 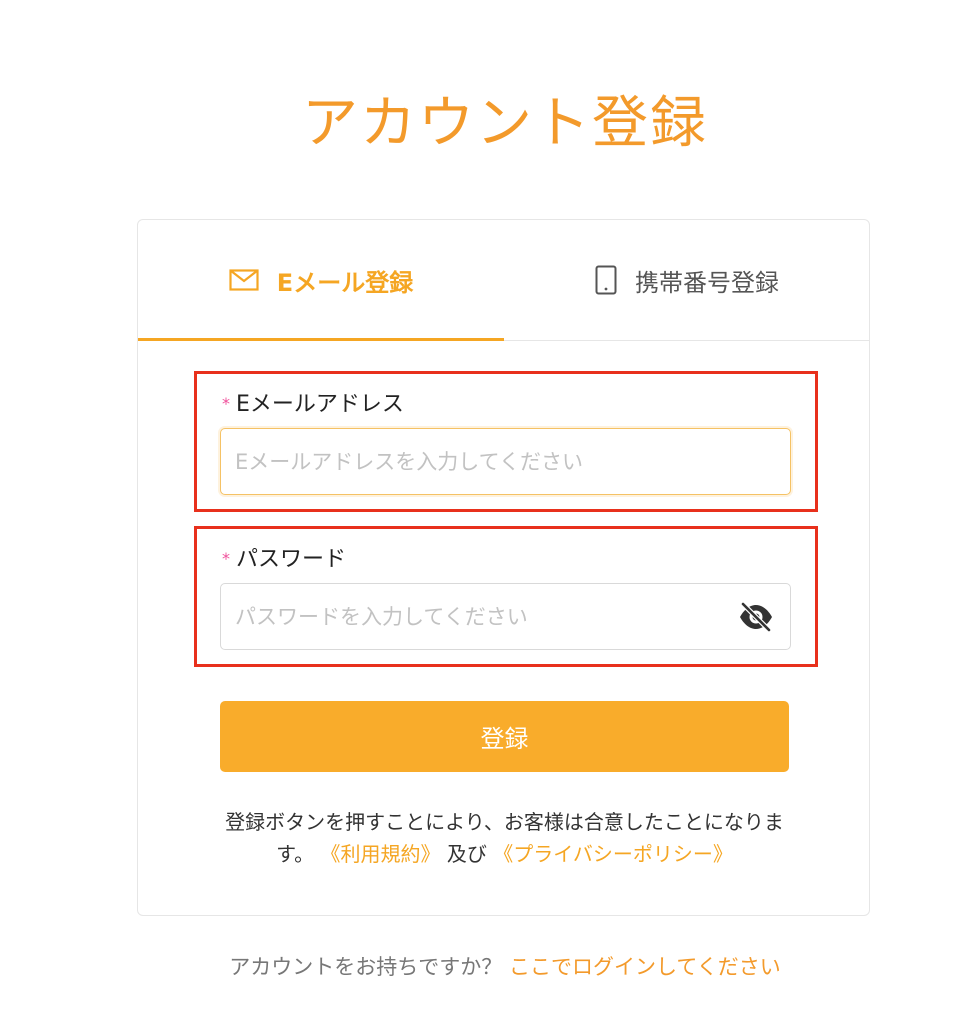 What do you see at coordinates (505, 123) in the screenshot?
I see `page-title: アカウント登録` at bounding box center [505, 123].